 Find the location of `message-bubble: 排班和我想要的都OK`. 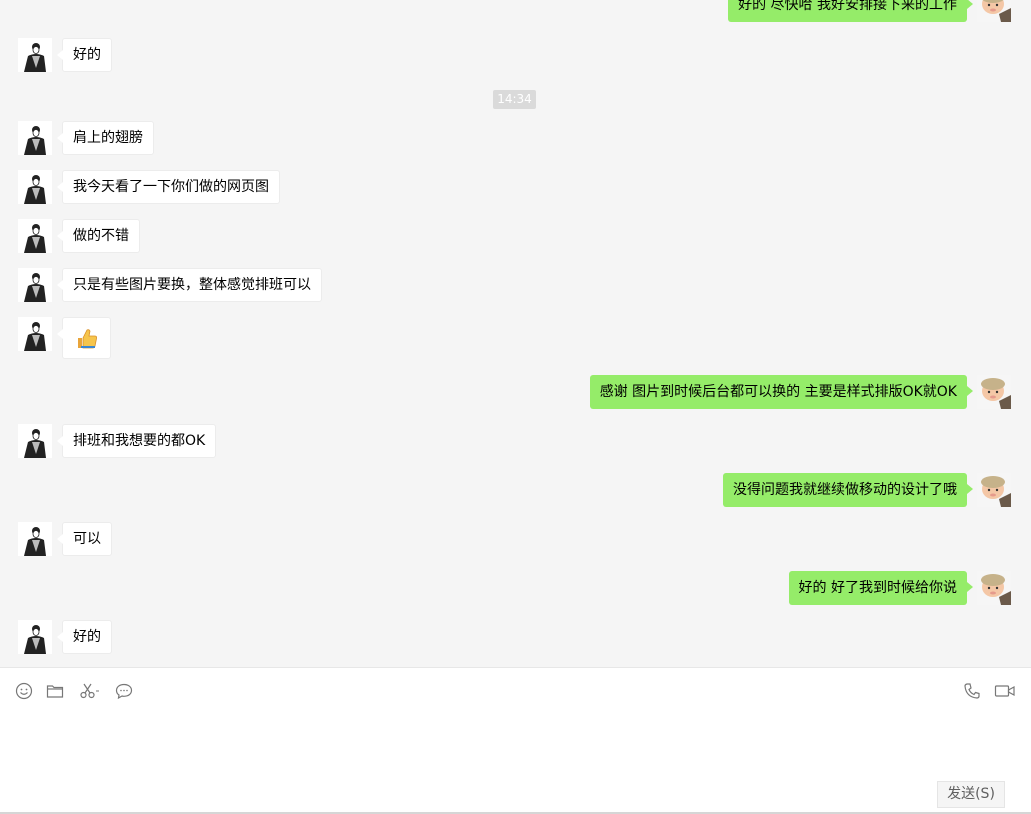

message-bubble: 排班和我想要的都OK is located at coordinates (136, 441).